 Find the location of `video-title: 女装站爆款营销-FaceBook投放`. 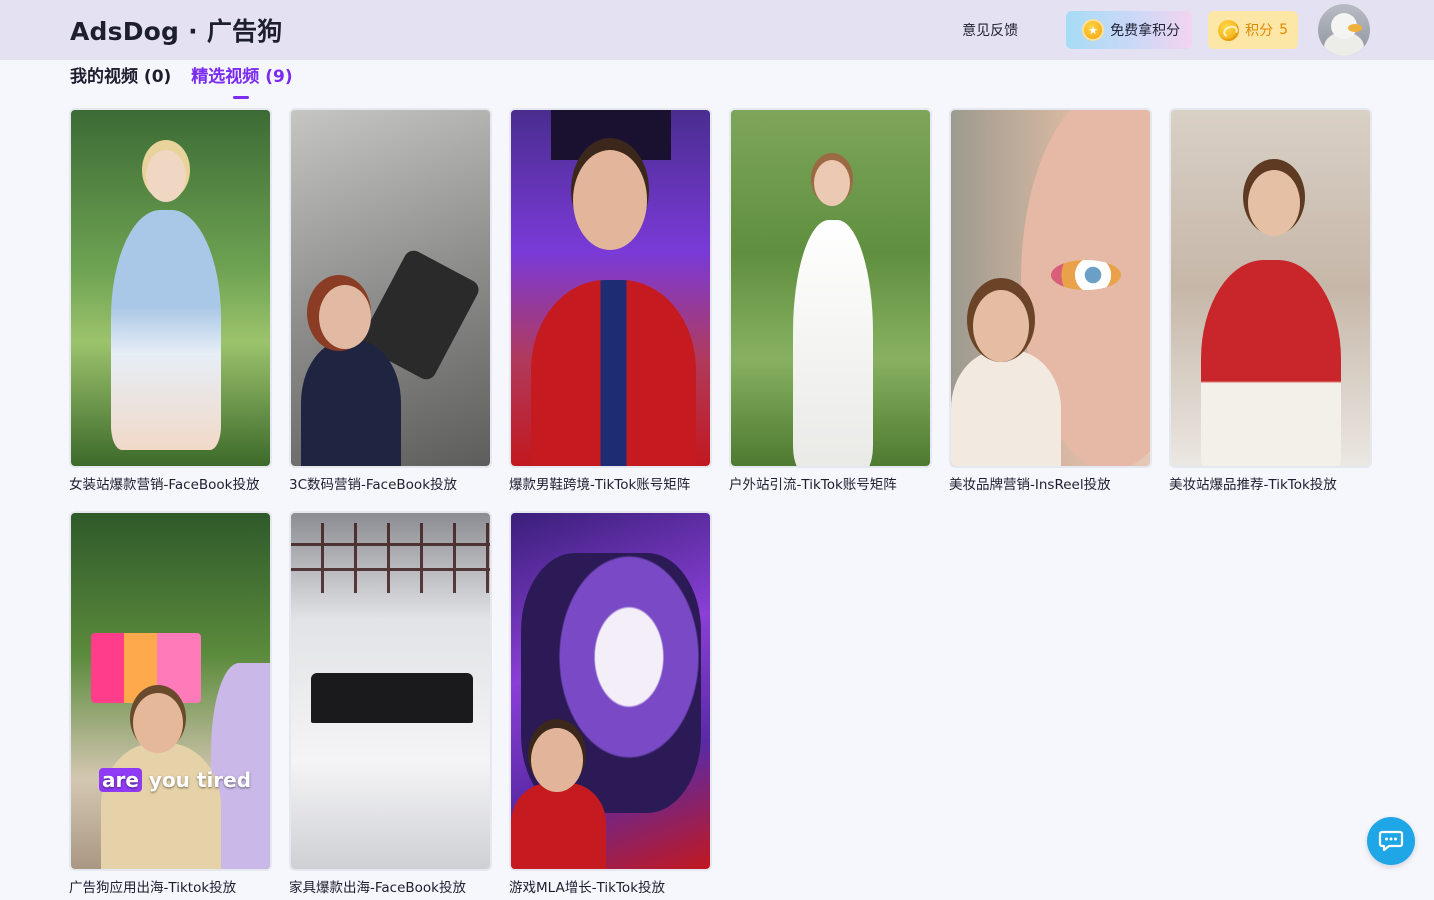

video-title: 女装站爆款营销-FaceBook投放 is located at coordinates (170, 484).